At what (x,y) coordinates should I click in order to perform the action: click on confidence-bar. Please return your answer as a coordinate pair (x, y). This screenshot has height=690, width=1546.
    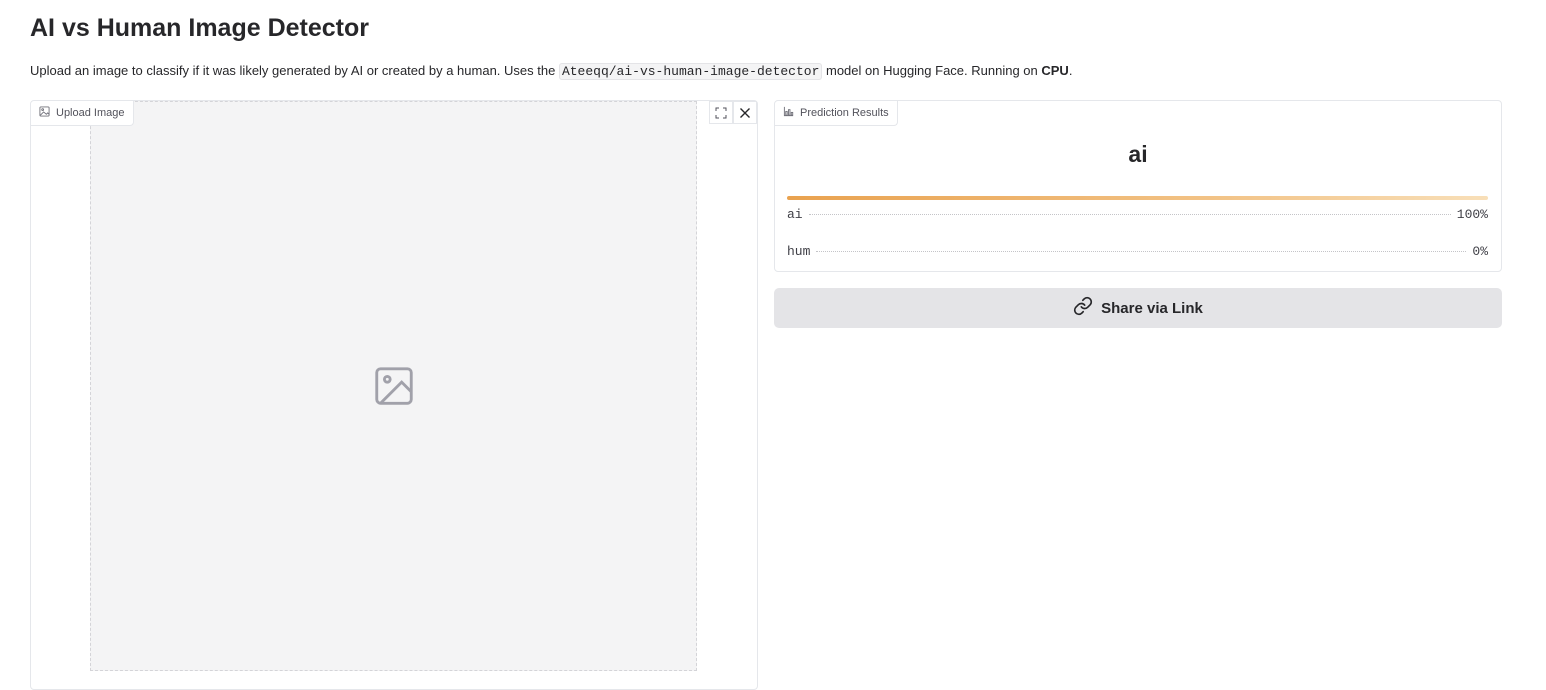
    Looking at the image, I should click on (1137, 198).